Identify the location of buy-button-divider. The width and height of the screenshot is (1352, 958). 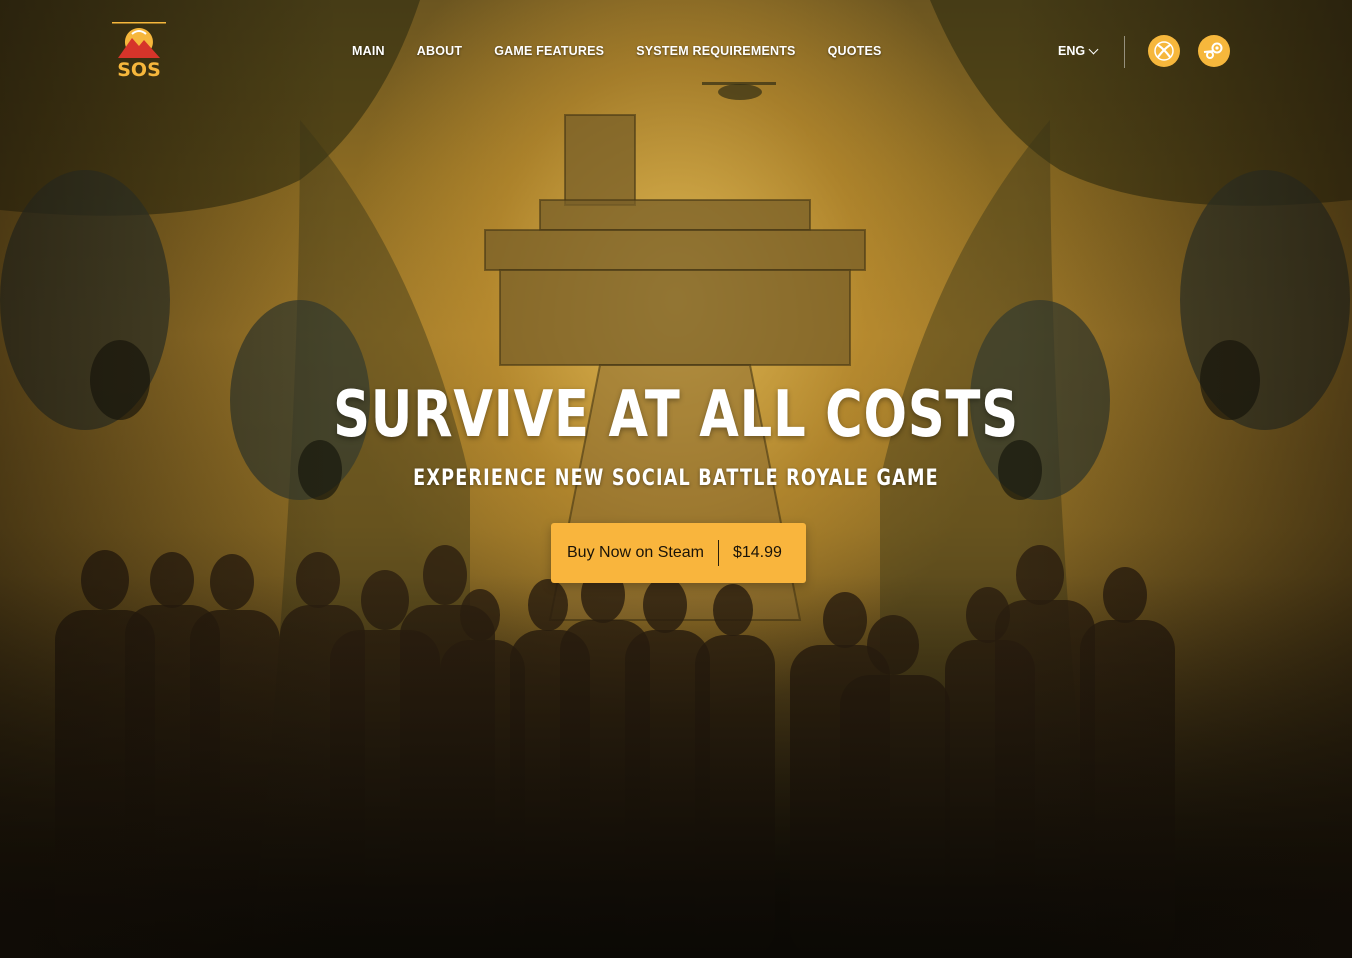
(718, 553).